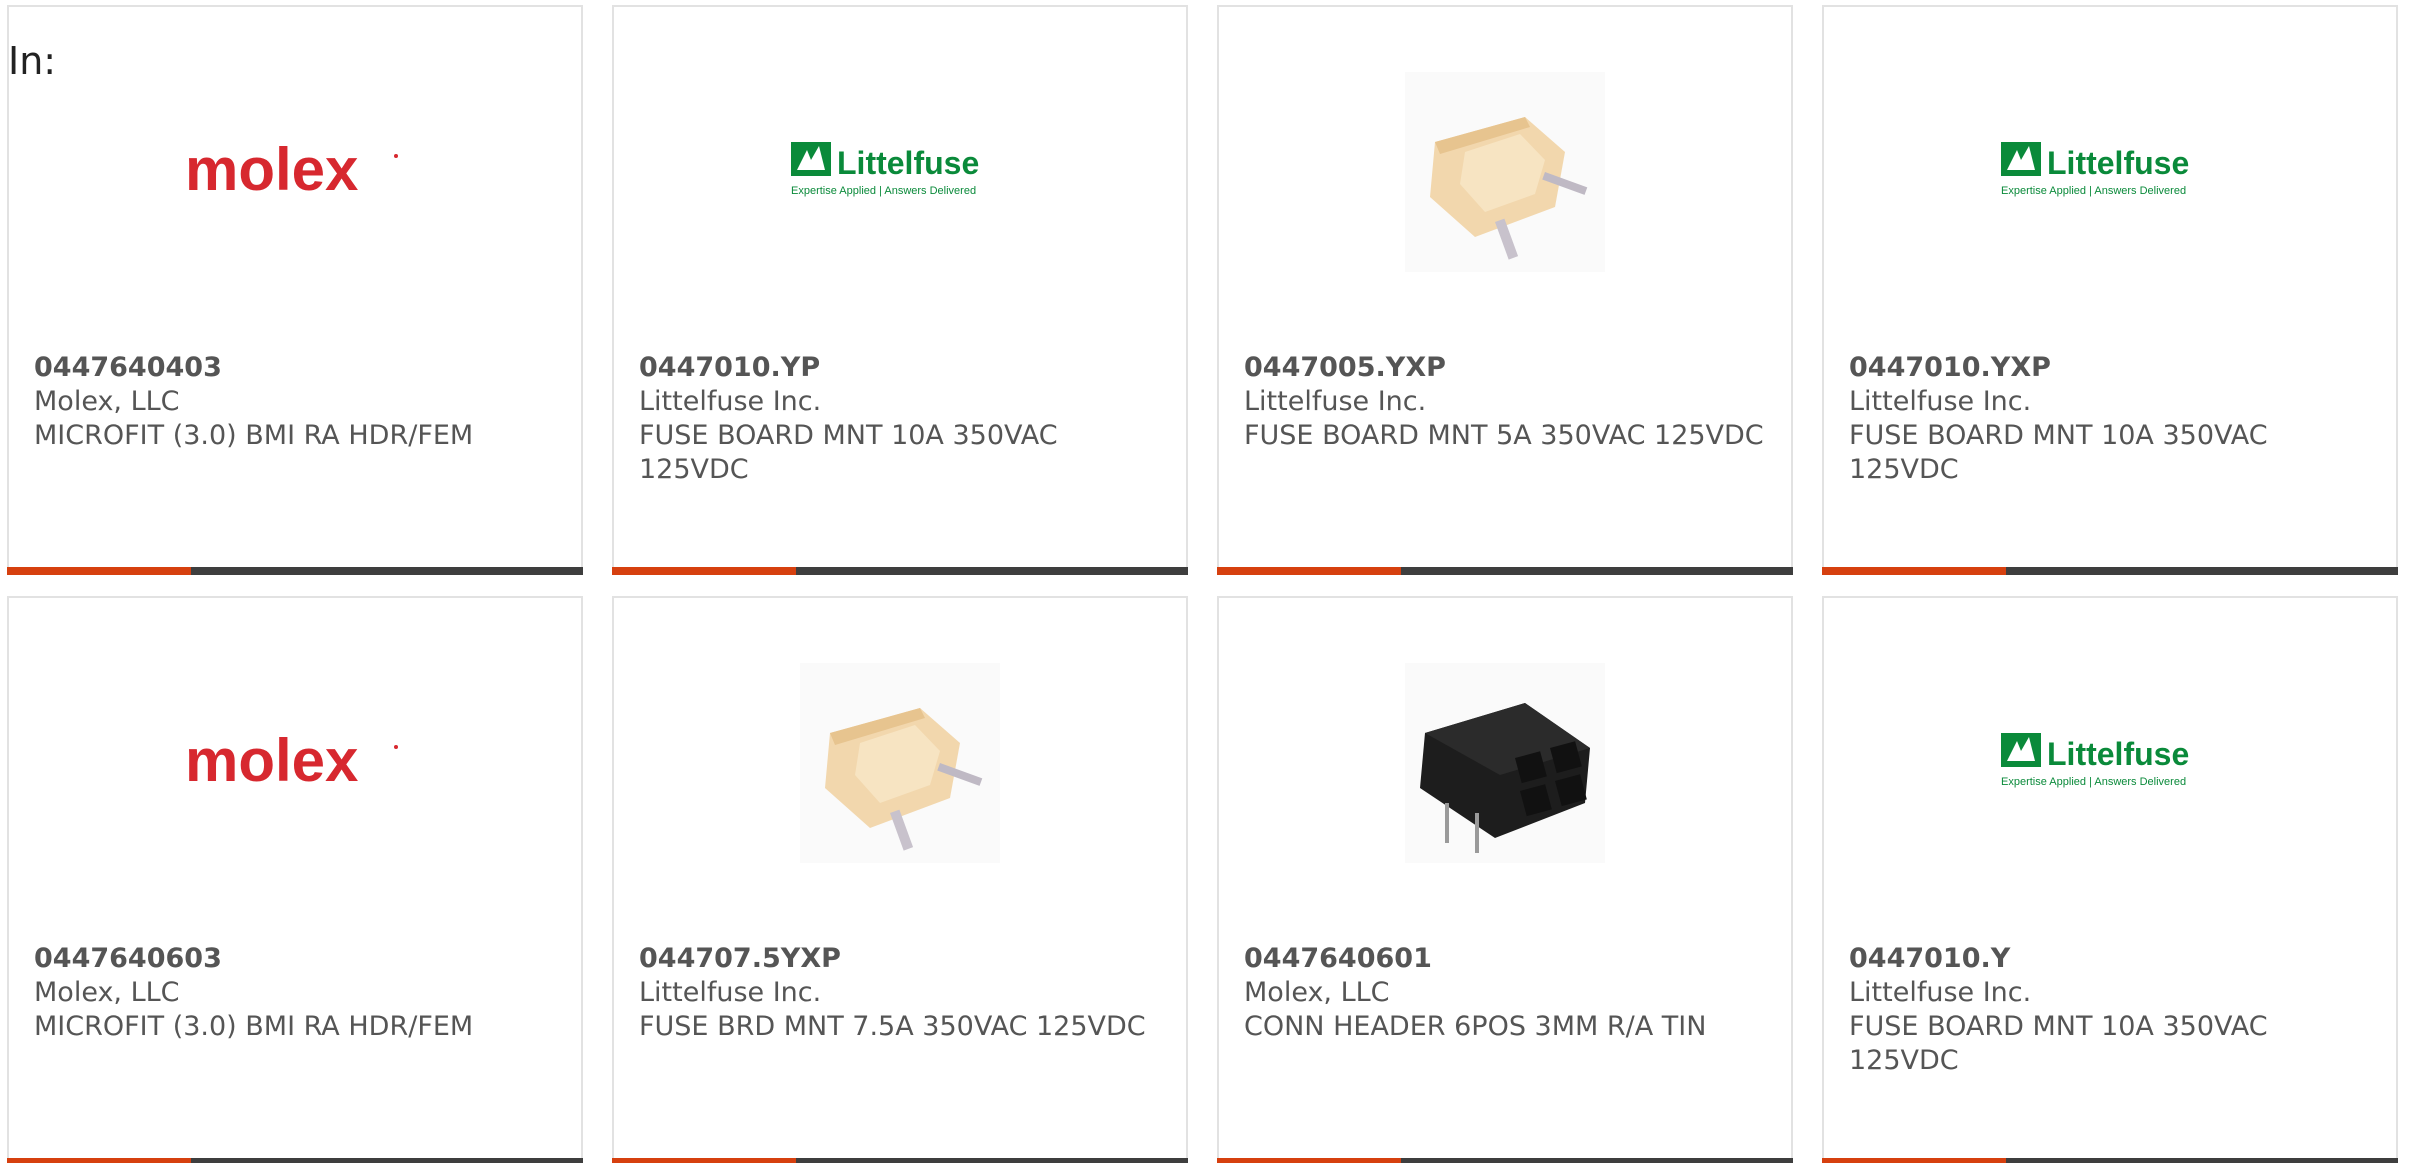 This screenshot has height=1163, width=2410. Describe the element at coordinates (902, 368) in the screenshot. I see `part-number-link: 0447010.YP` at that location.